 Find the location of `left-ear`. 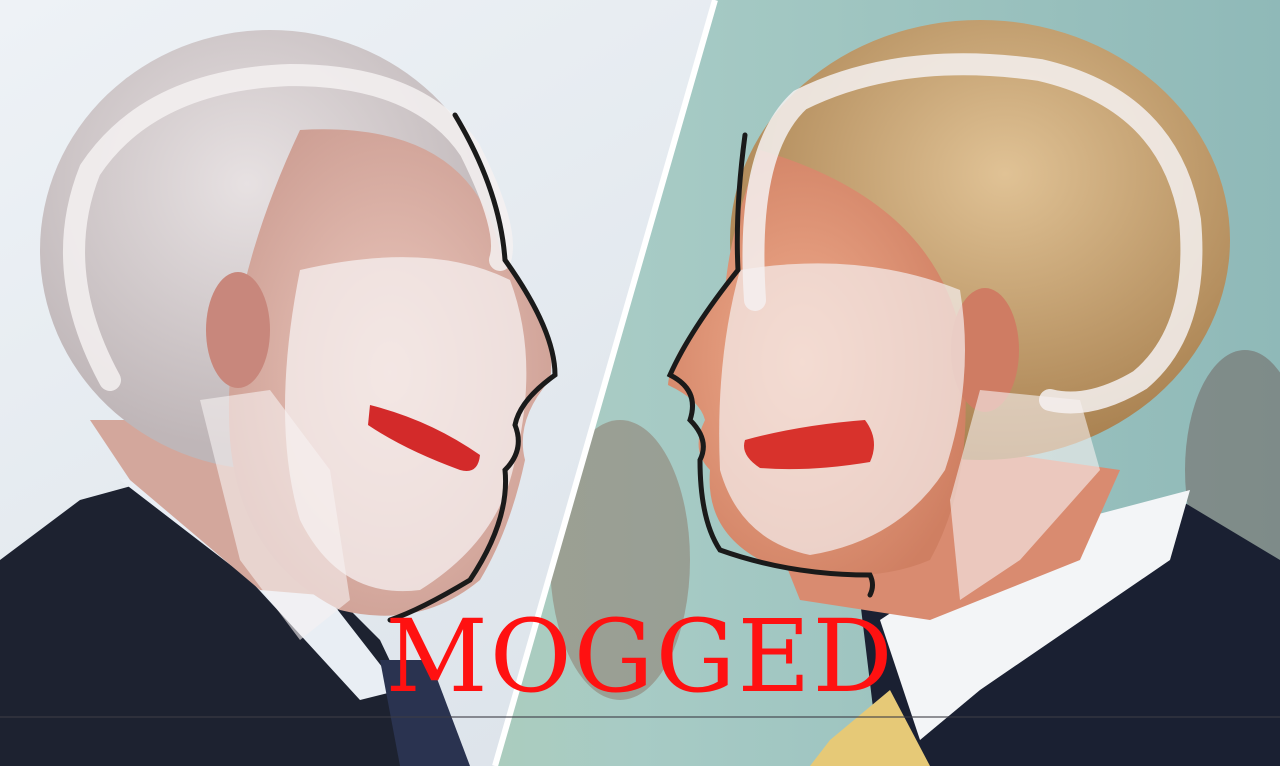

left-ear is located at coordinates (238, 330).